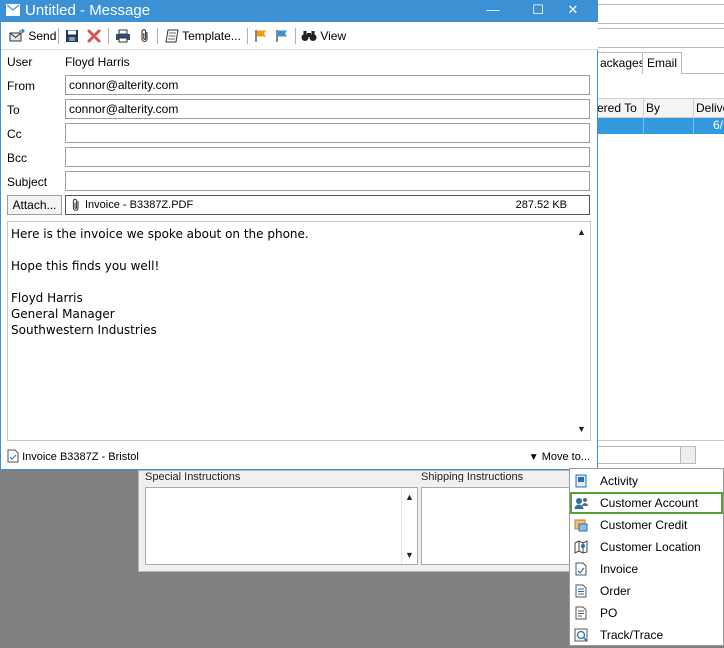 Image resolution: width=724 pixels, height=648 pixels. I want to click on send-icon, so click(17, 35).